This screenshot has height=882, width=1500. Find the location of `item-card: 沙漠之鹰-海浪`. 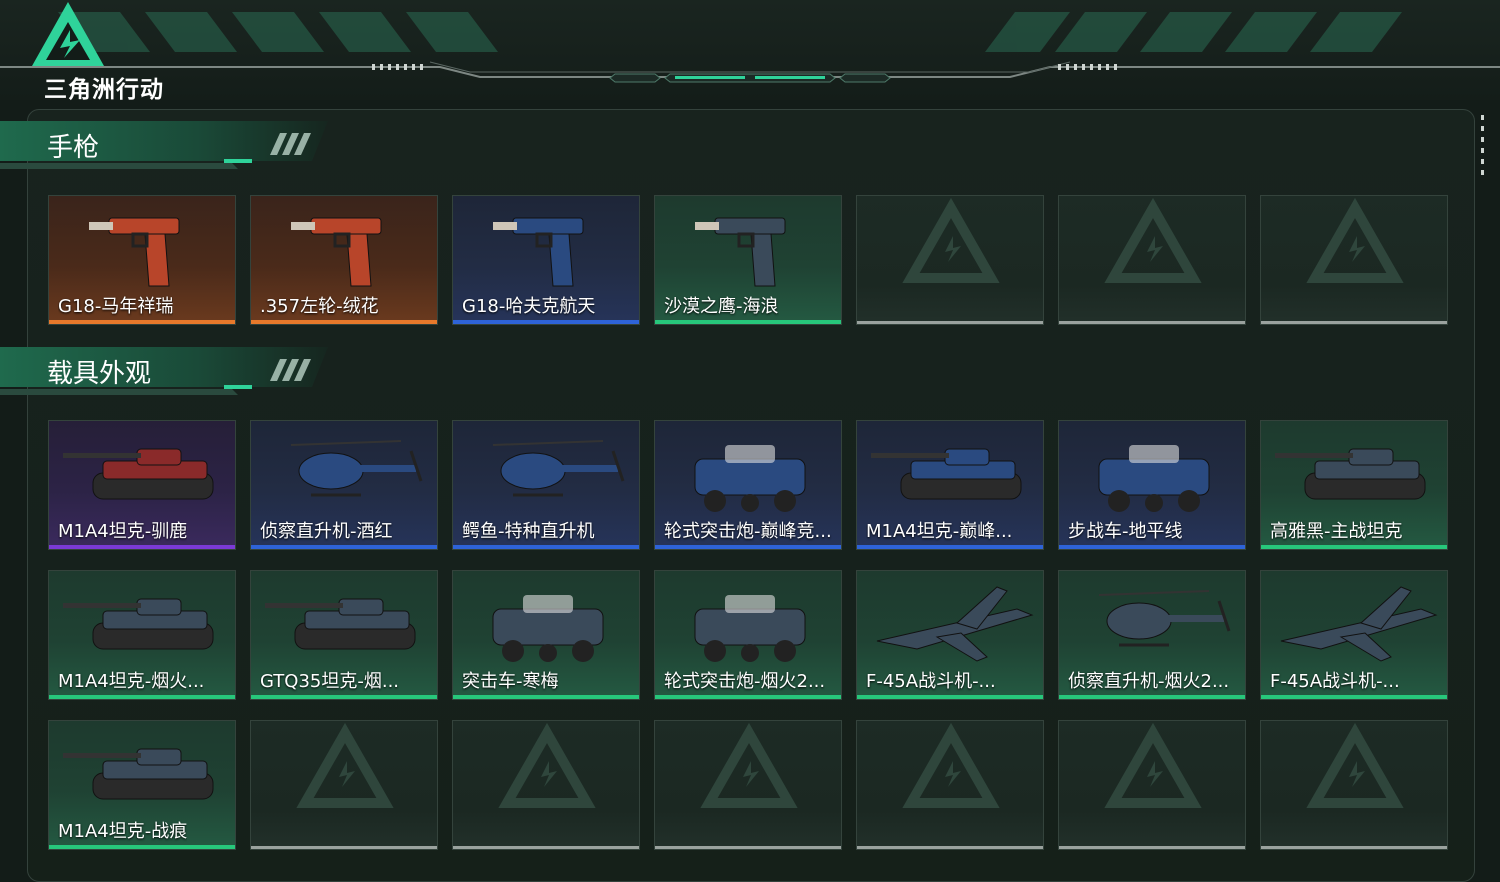

item-card: 沙漠之鹰-海浪 is located at coordinates (748, 260).